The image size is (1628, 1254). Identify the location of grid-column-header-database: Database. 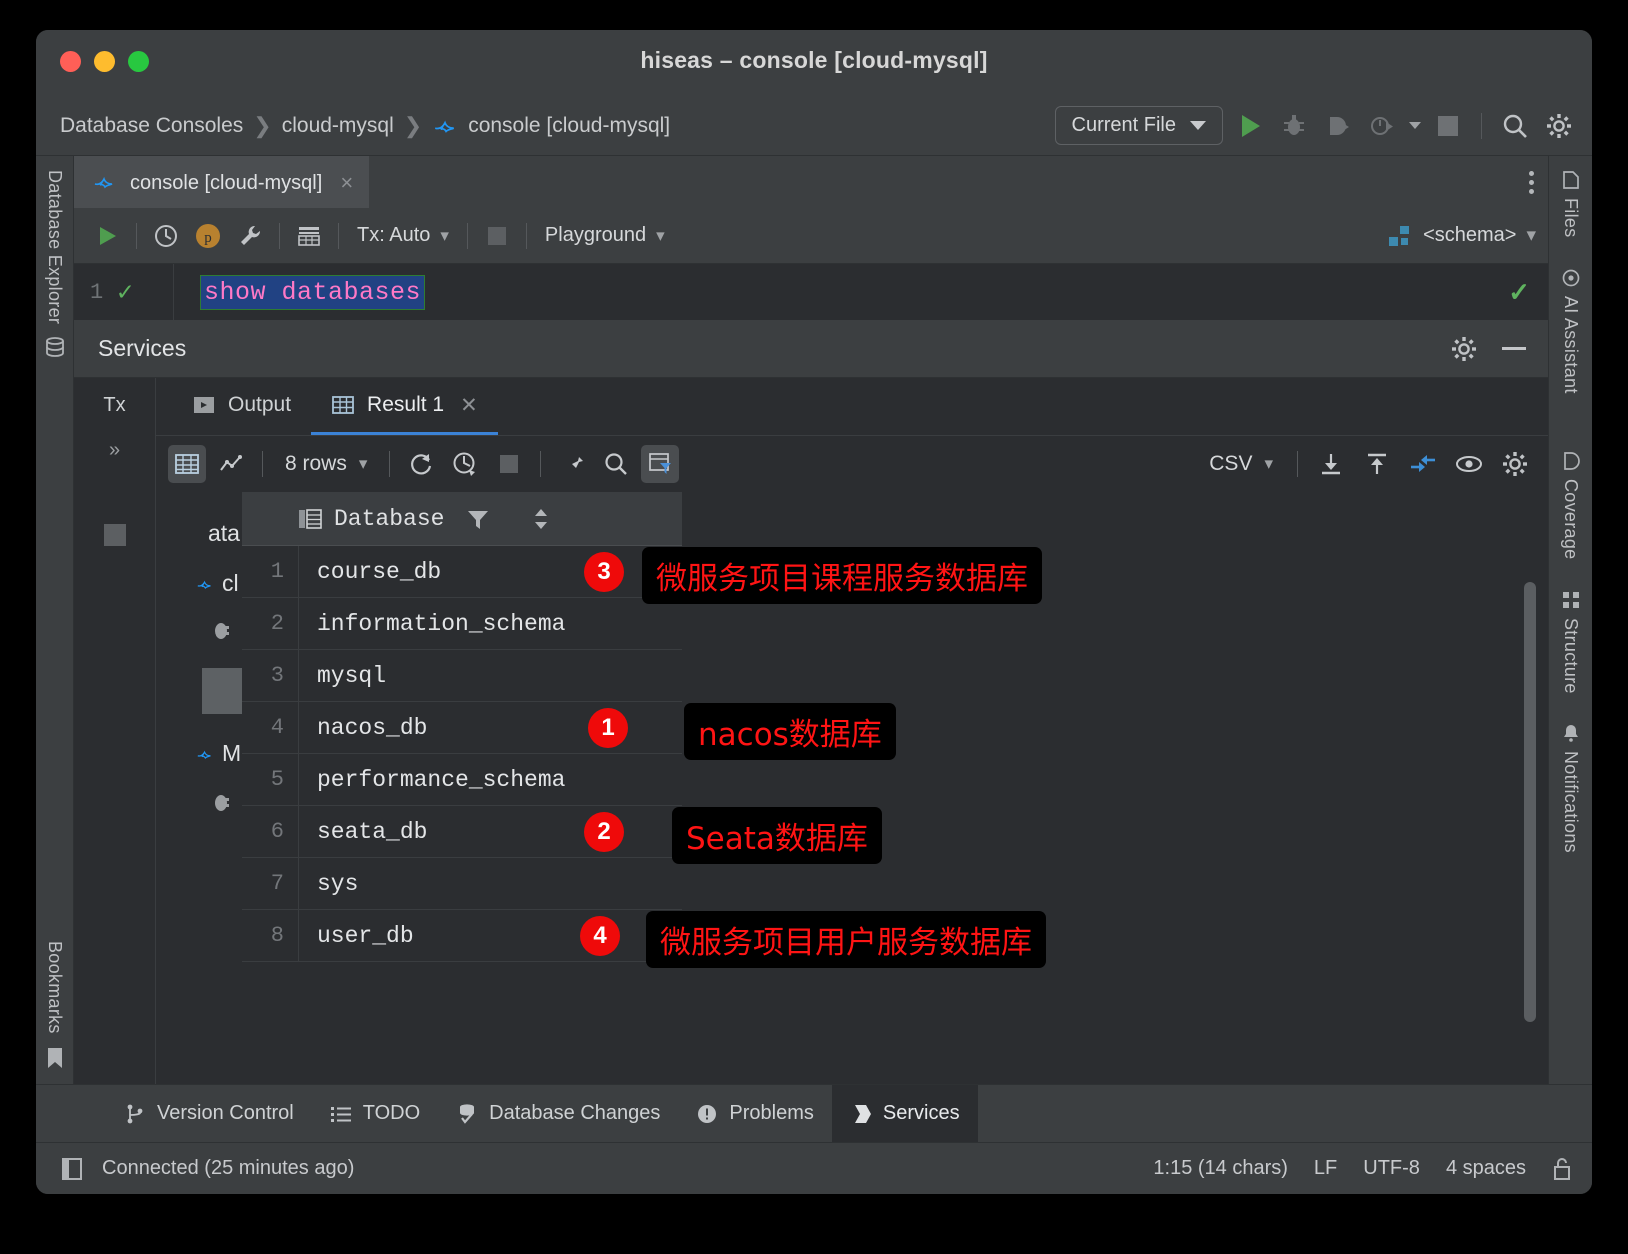
(490, 519).